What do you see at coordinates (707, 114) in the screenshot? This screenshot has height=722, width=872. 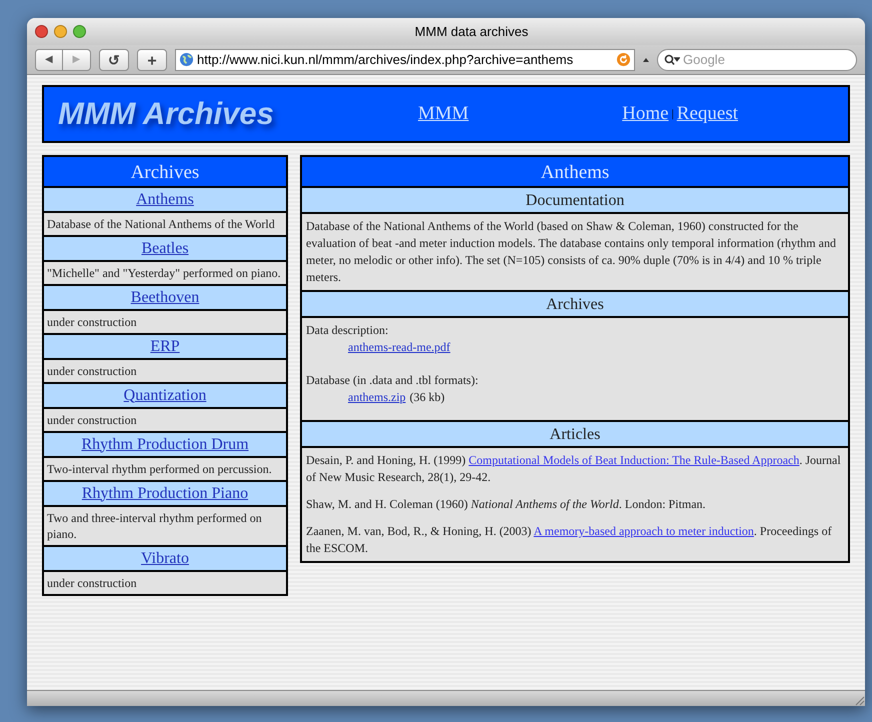 I see `nav-link: Request` at bounding box center [707, 114].